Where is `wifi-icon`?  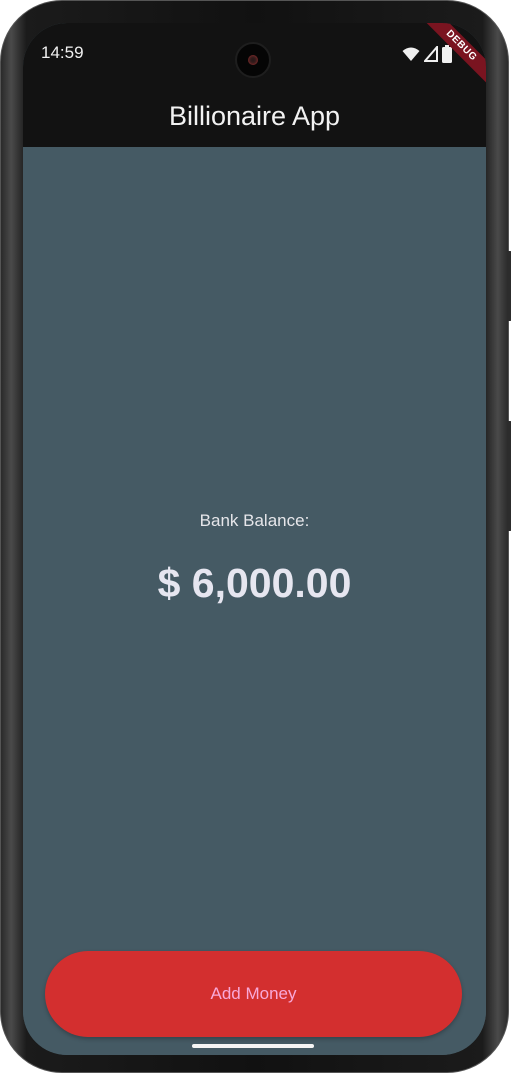
wifi-icon is located at coordinates (411, 54).